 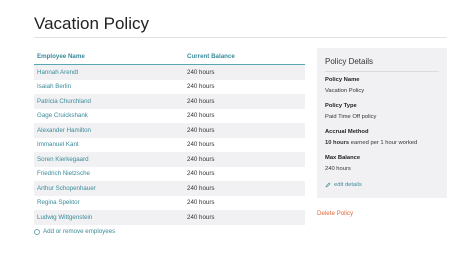 I want to click on employee-link: Friedrich Nietzsche, so click(x=110, y=173).